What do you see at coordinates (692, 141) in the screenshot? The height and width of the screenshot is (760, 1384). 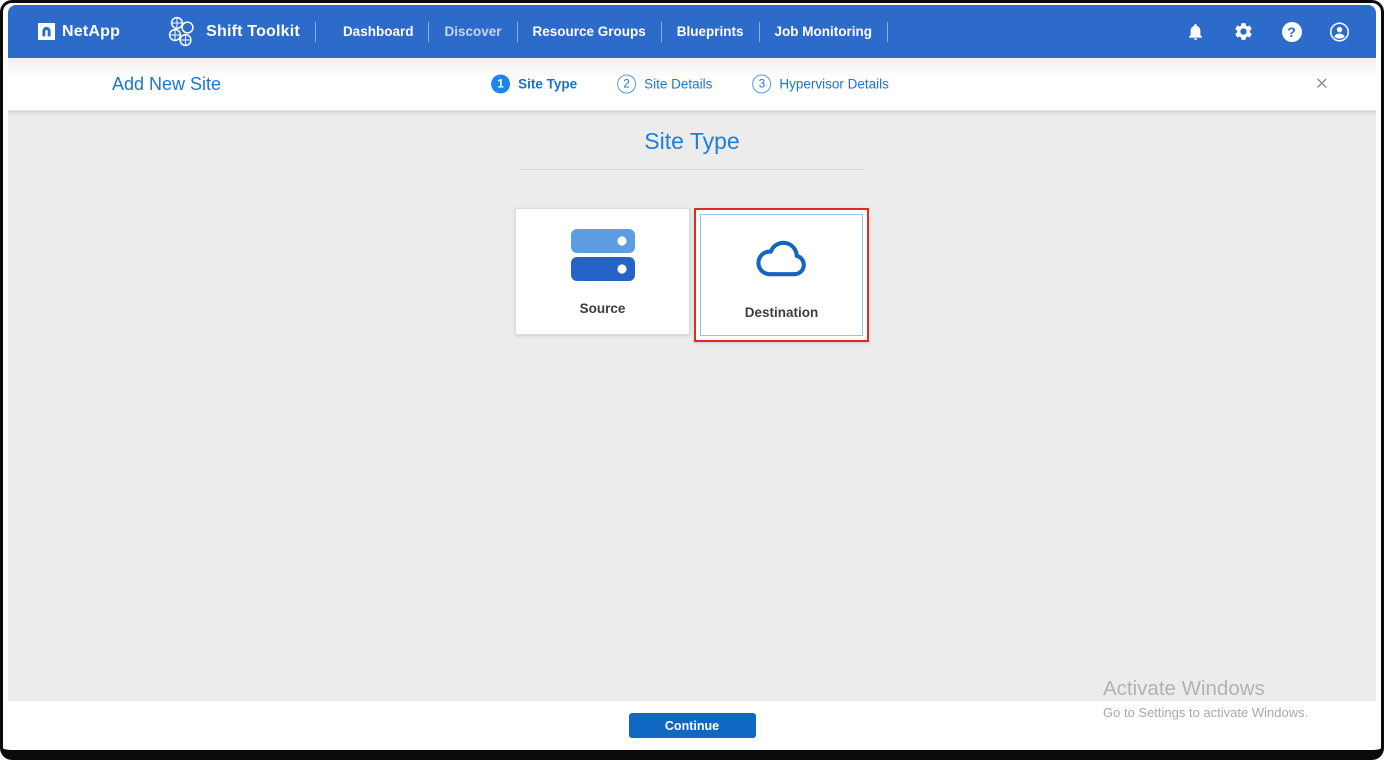 I see `section-heading: Site Type` at bounding box center [692, 141].